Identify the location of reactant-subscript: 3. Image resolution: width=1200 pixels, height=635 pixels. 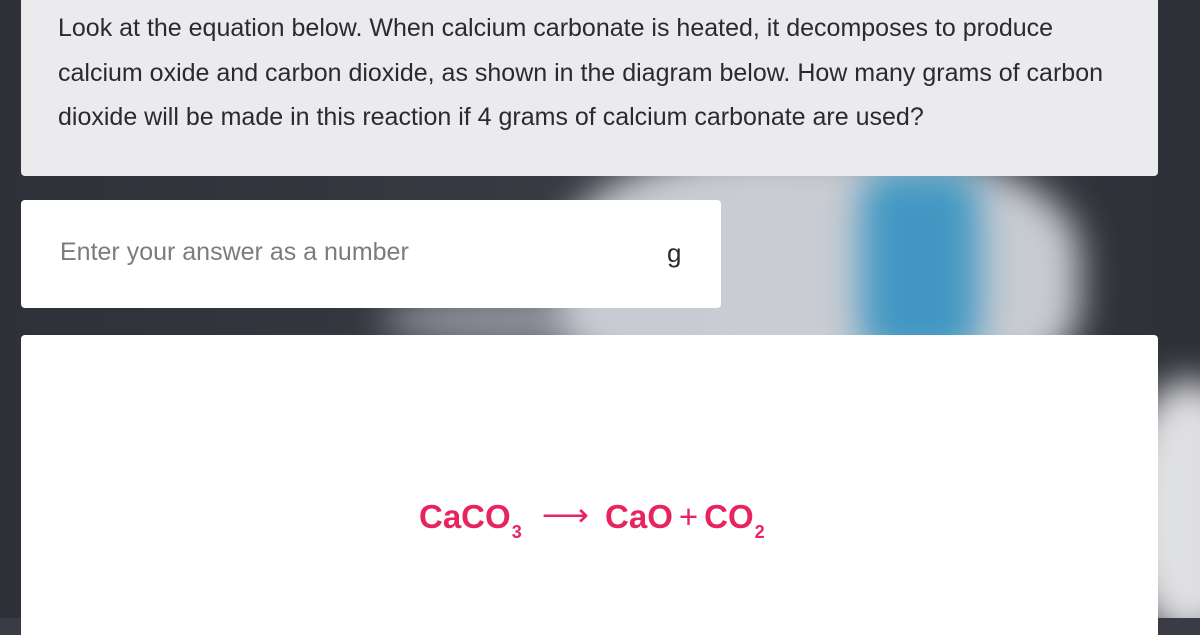
(516, 532).